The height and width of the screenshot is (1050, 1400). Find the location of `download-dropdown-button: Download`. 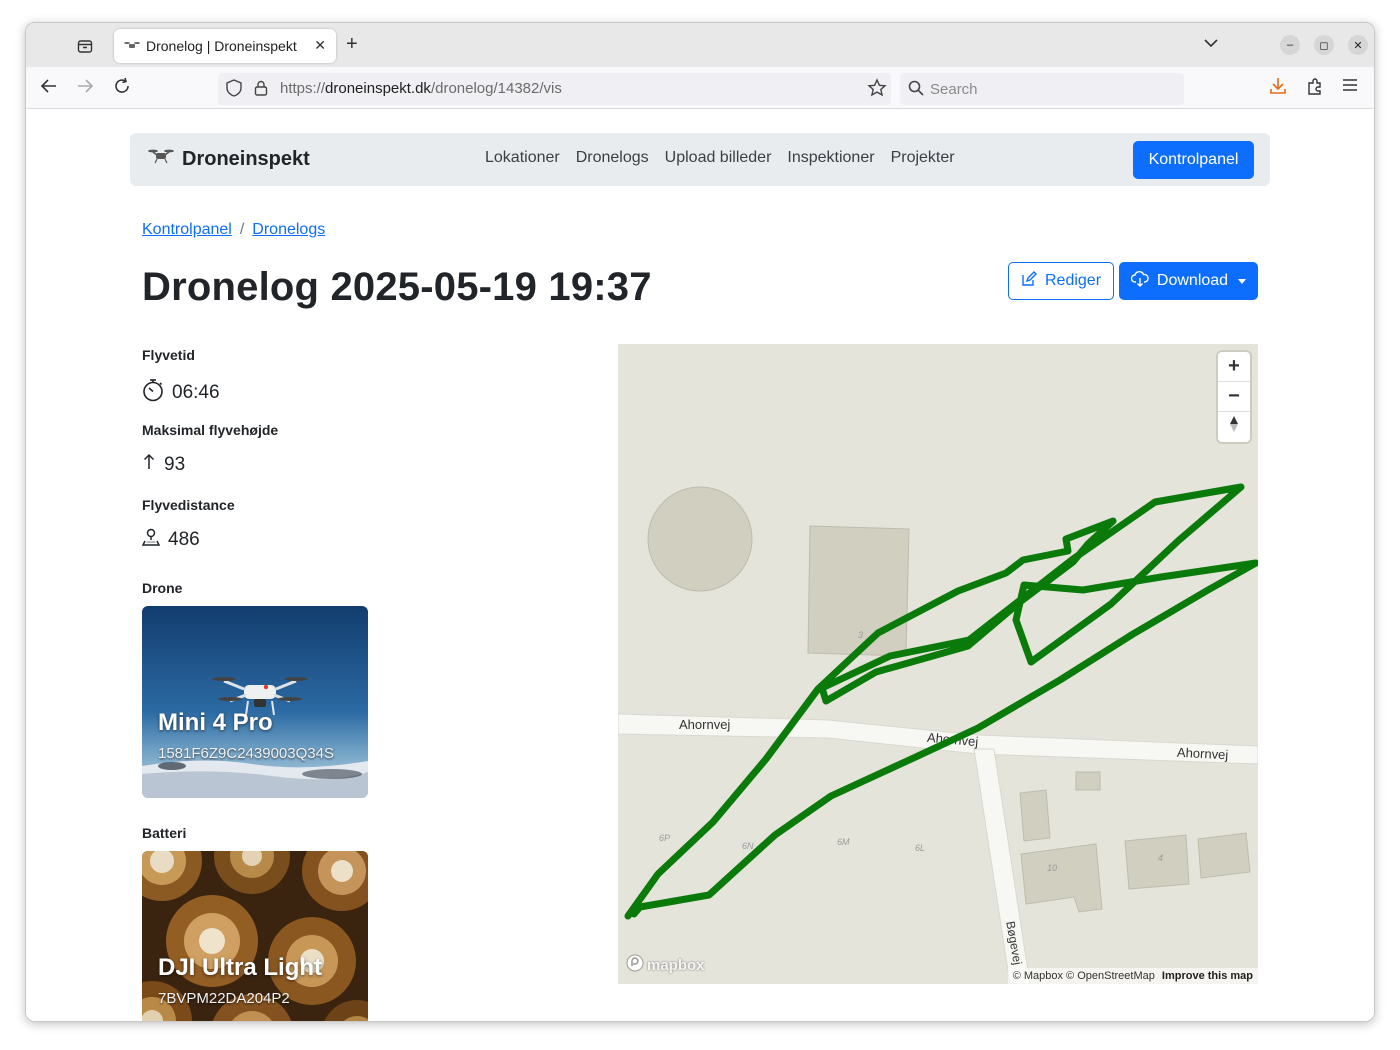

download-dropdown-button: Download is located at coordinates (1188, 281).